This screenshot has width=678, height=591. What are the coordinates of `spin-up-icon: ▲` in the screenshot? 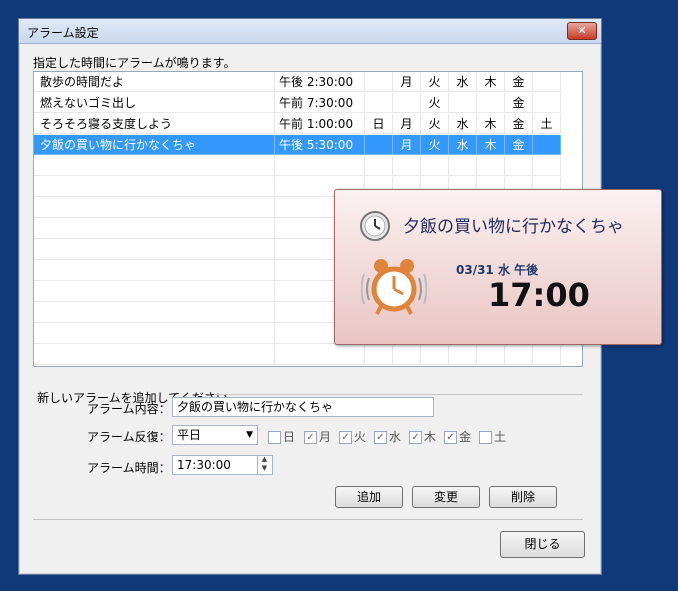 It's located at (264, 459).